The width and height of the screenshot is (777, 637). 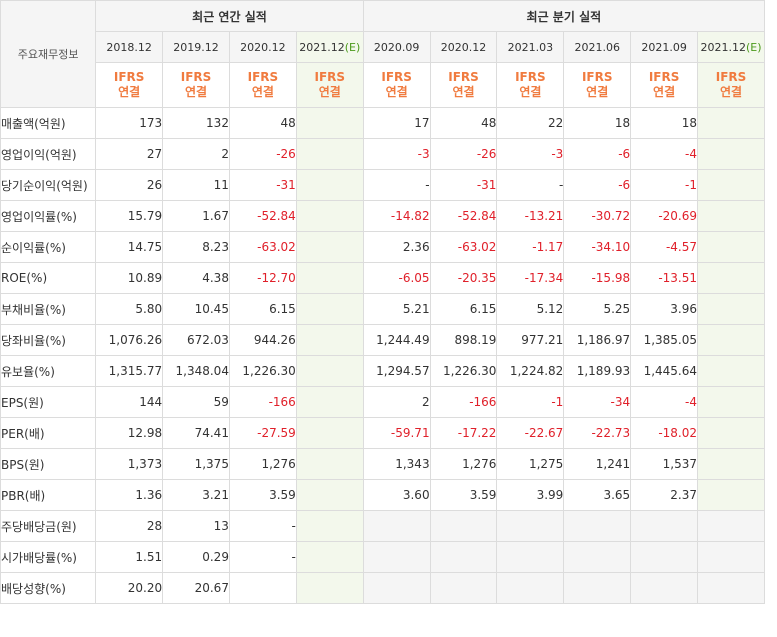 I want to click on quarter-value-cell: -15.98, so click(x=597, y=278).